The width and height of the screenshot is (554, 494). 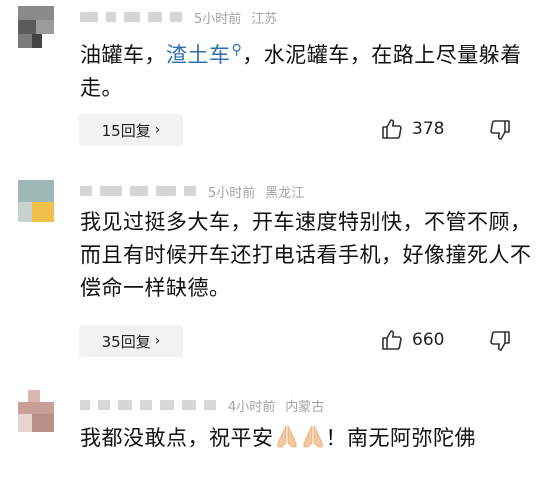 I want to click on comment-location: 内蒙古, so click(x=305, y=407).